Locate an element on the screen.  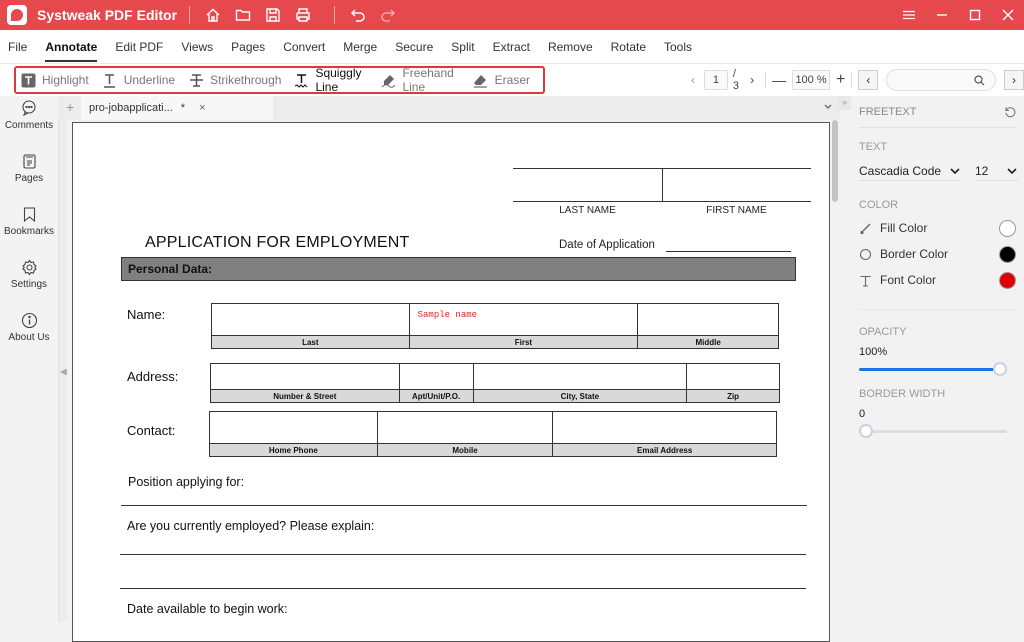
street-field is located at coordinates (305, 376).